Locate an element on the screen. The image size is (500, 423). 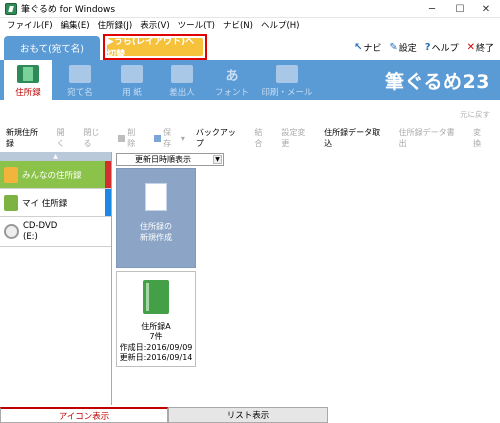
ribbon-paper: 用 紙 is located at coordinates (132, 80).